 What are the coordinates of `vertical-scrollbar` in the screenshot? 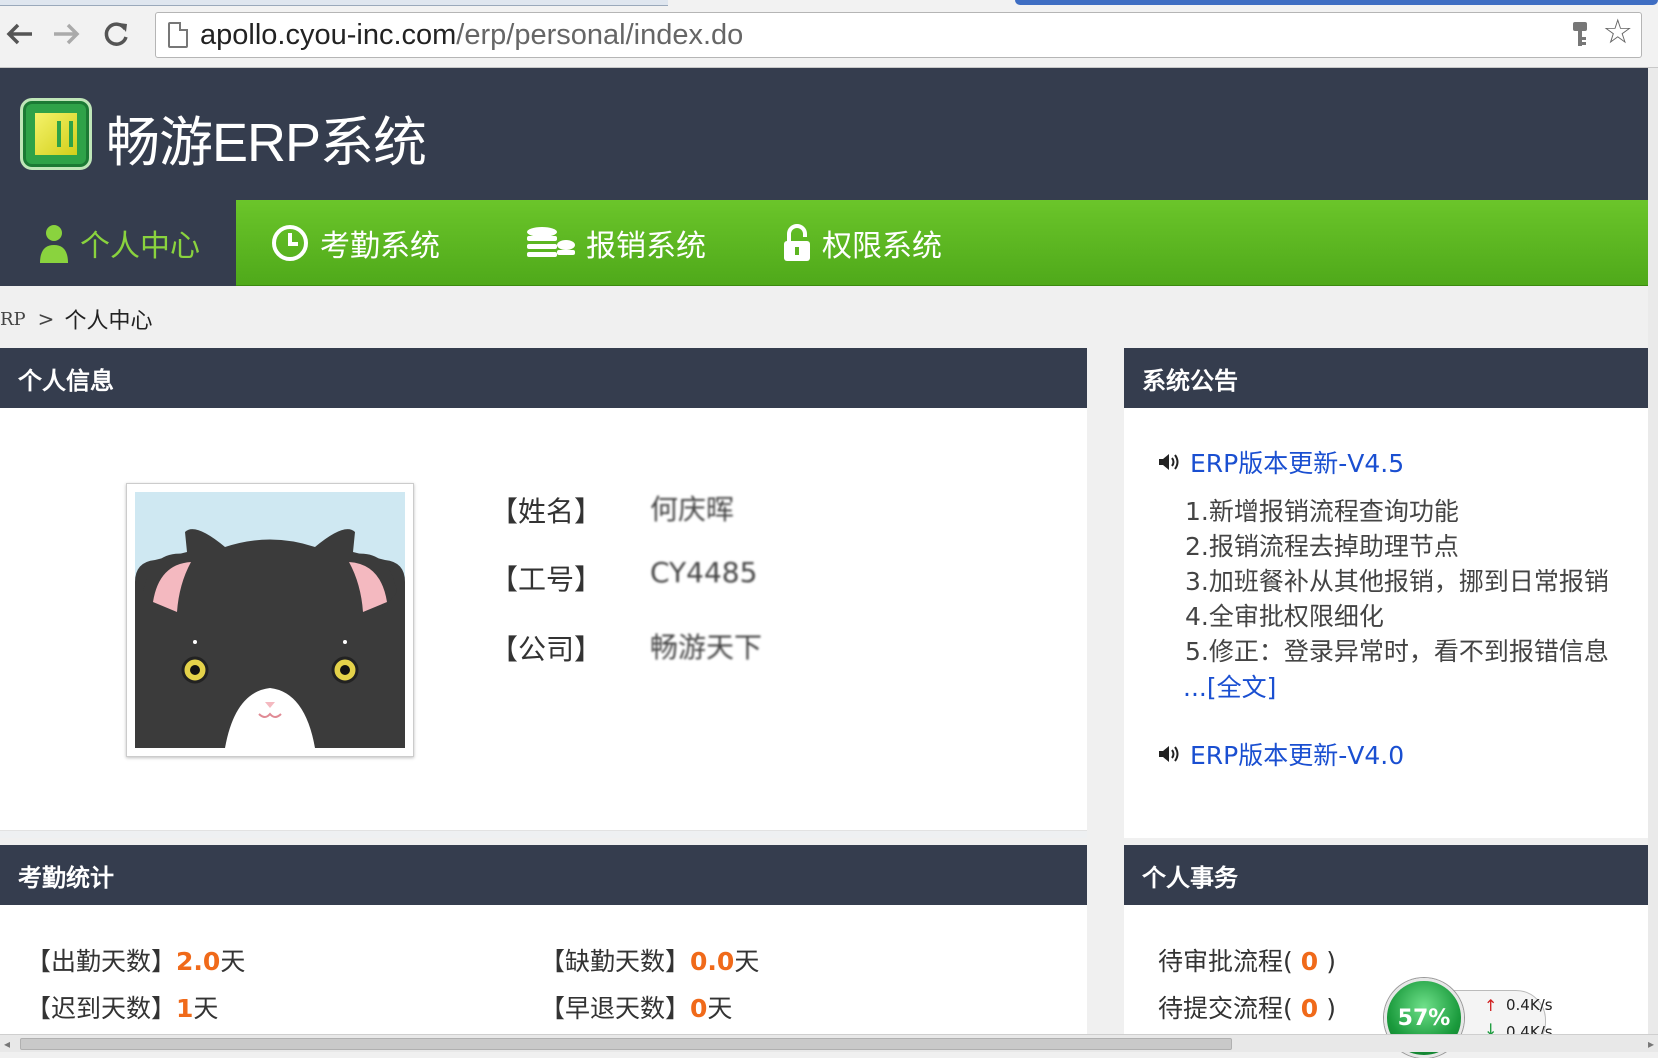 It's located at (1653, 551).